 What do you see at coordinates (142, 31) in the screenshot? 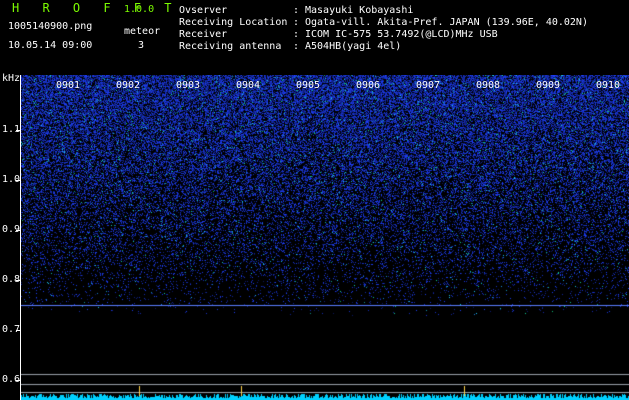
I see `meteor-label: meteor` at bounding box center [142, 31].